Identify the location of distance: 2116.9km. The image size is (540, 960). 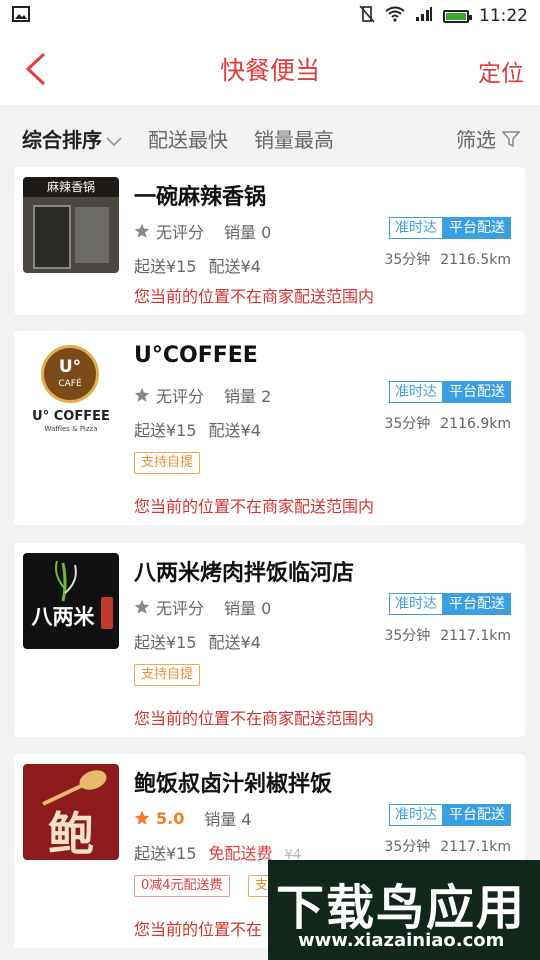
(475, 424).